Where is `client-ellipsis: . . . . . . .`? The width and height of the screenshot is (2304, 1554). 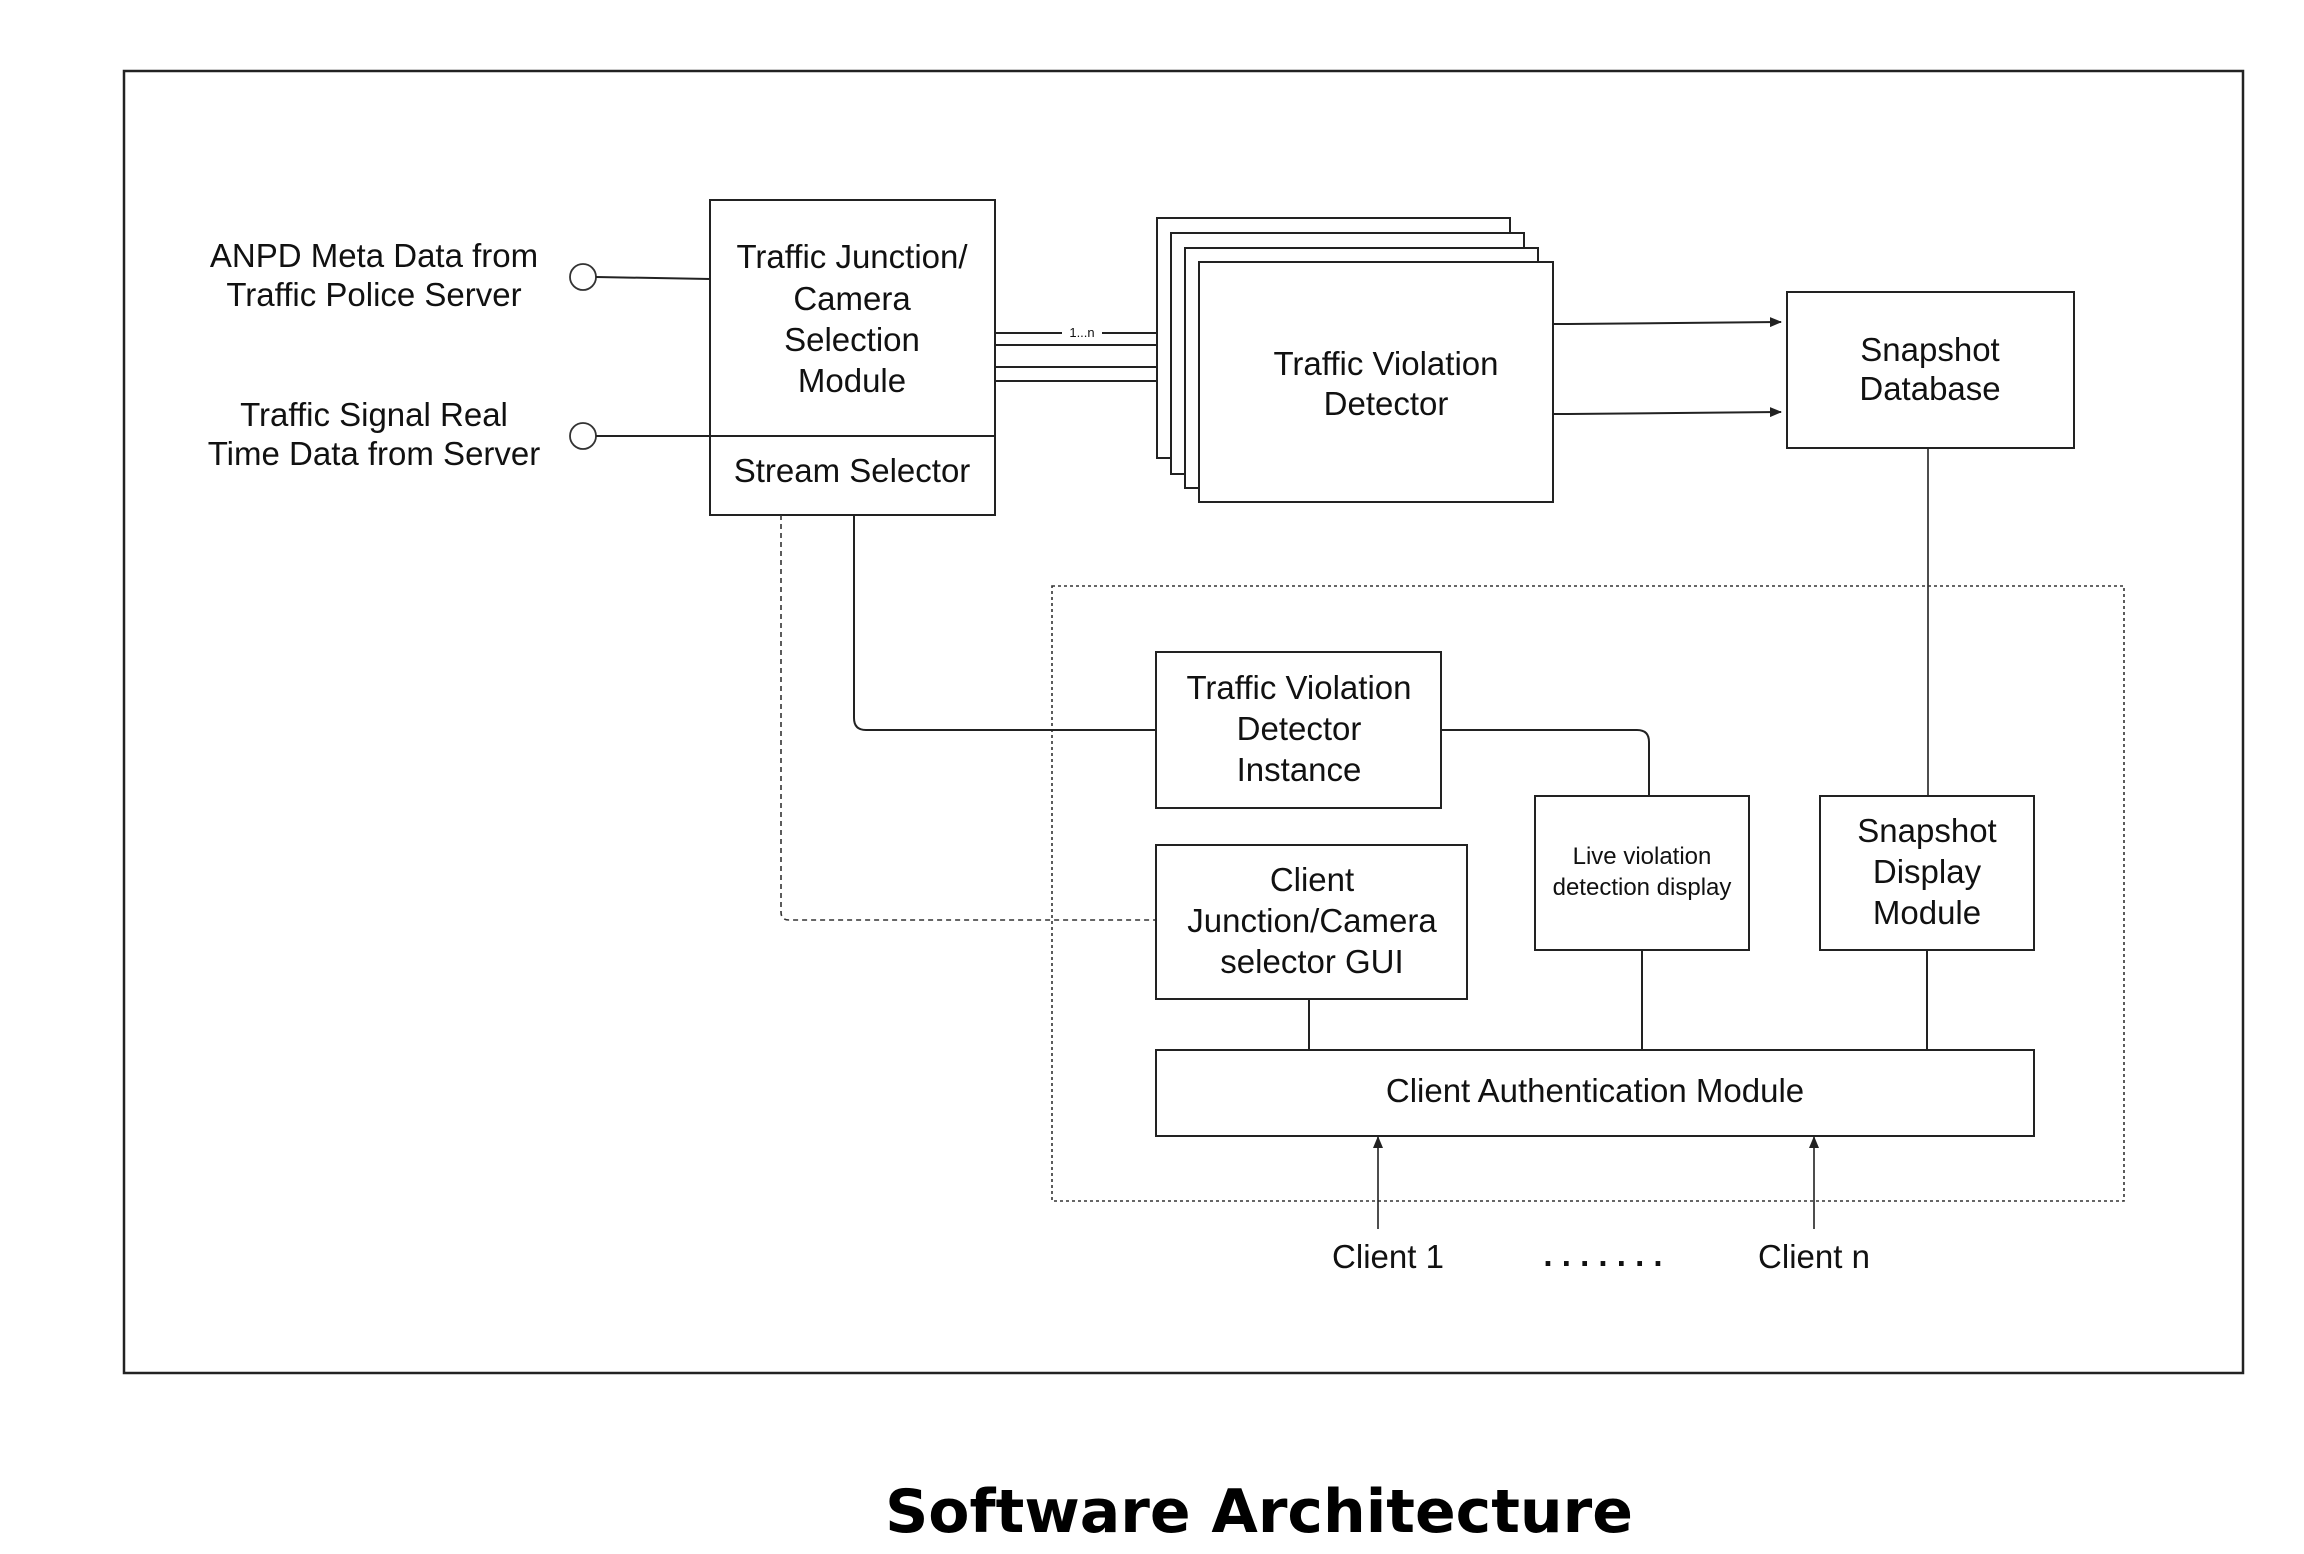 client-ellipsis: . . . . . . . is located at coordinates (1602, 1254).